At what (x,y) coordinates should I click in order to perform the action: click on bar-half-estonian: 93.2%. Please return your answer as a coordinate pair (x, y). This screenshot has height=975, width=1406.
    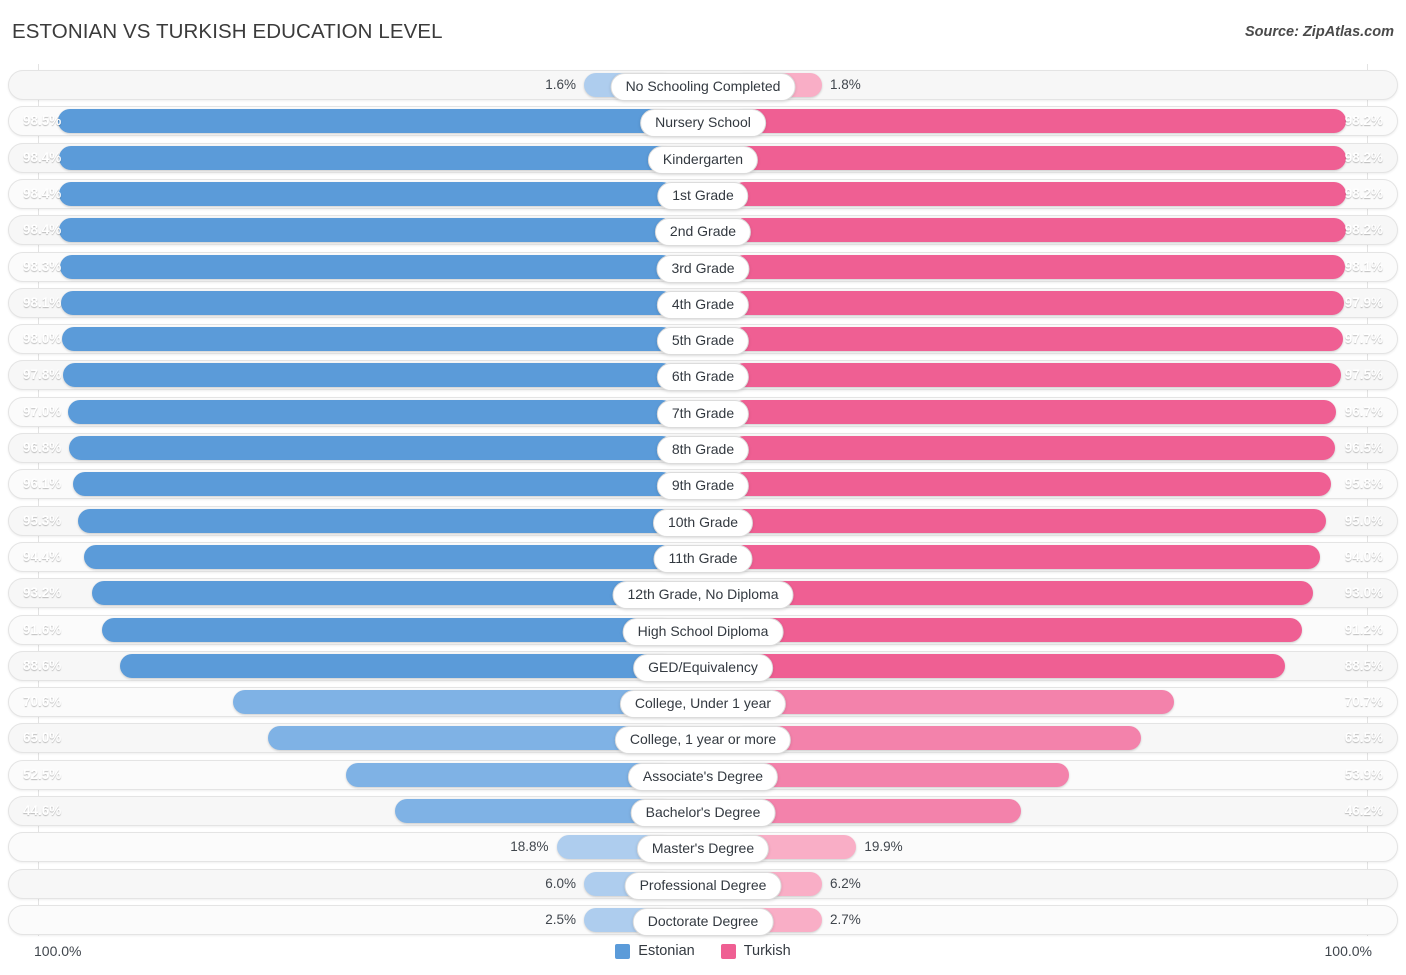
    Looking at the image, I should click on (341, 593).